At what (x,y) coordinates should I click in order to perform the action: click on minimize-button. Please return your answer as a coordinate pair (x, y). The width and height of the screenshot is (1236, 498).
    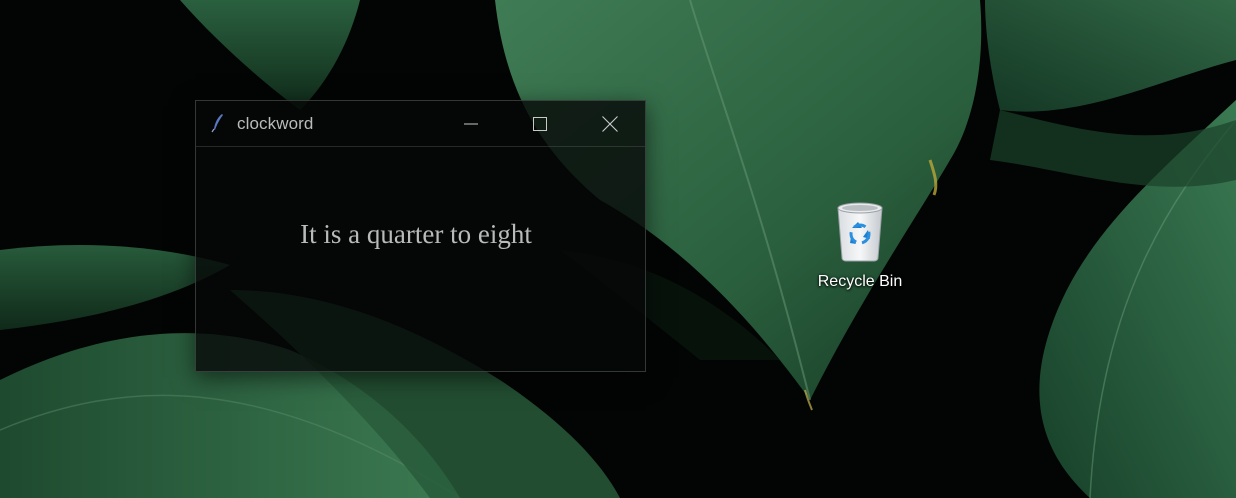
    Looking at the image, I should click on (471, 123).